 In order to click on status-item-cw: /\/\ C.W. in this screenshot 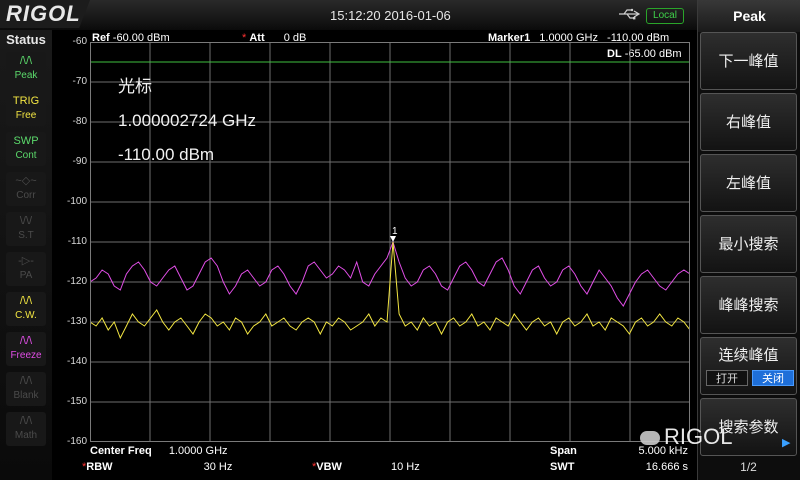, I will do `click(26, 309)`.